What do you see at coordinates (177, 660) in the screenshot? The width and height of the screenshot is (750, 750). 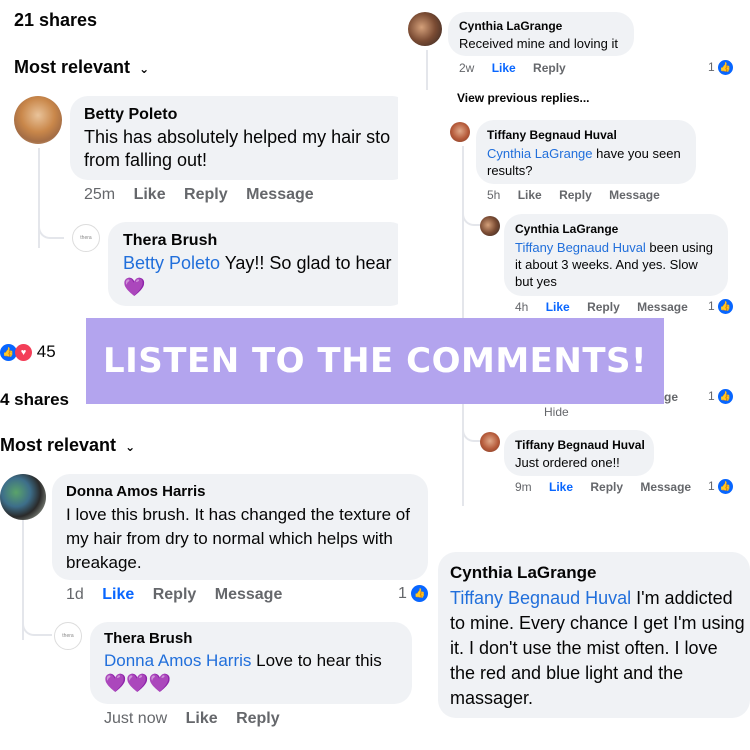 I see `mention-link: Donna Amos Harris` at bounding box center [177, 660].